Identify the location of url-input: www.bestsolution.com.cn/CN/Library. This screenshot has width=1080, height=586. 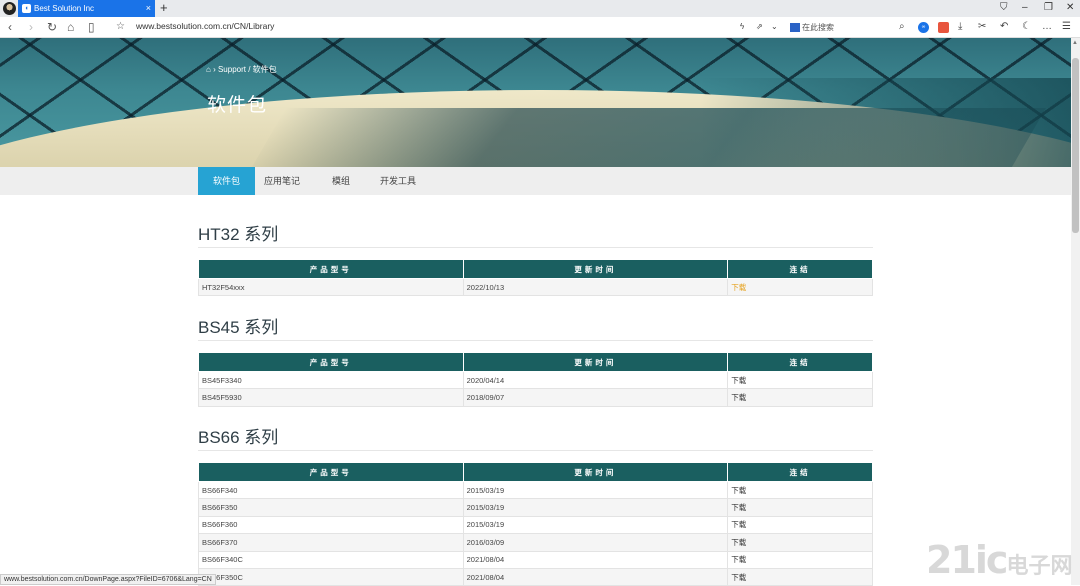
(205, 26).